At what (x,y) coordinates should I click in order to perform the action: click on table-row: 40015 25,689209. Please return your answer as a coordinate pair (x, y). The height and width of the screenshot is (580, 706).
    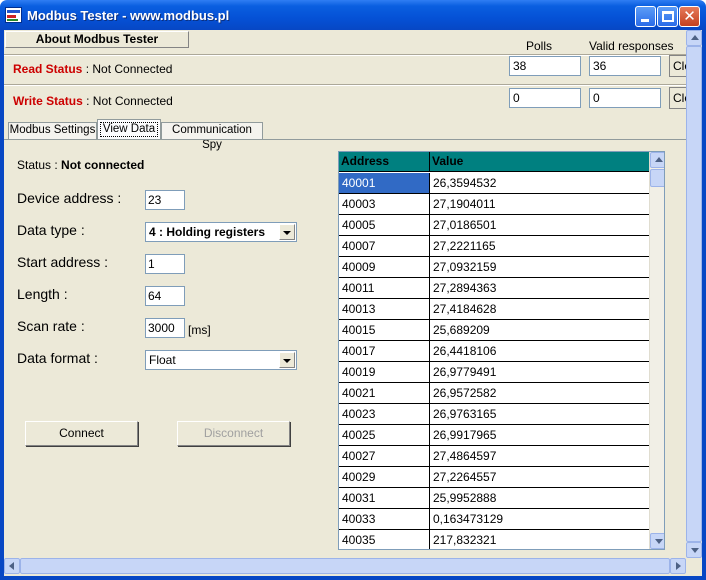
    Looking at the image, I should click on (494, 330).